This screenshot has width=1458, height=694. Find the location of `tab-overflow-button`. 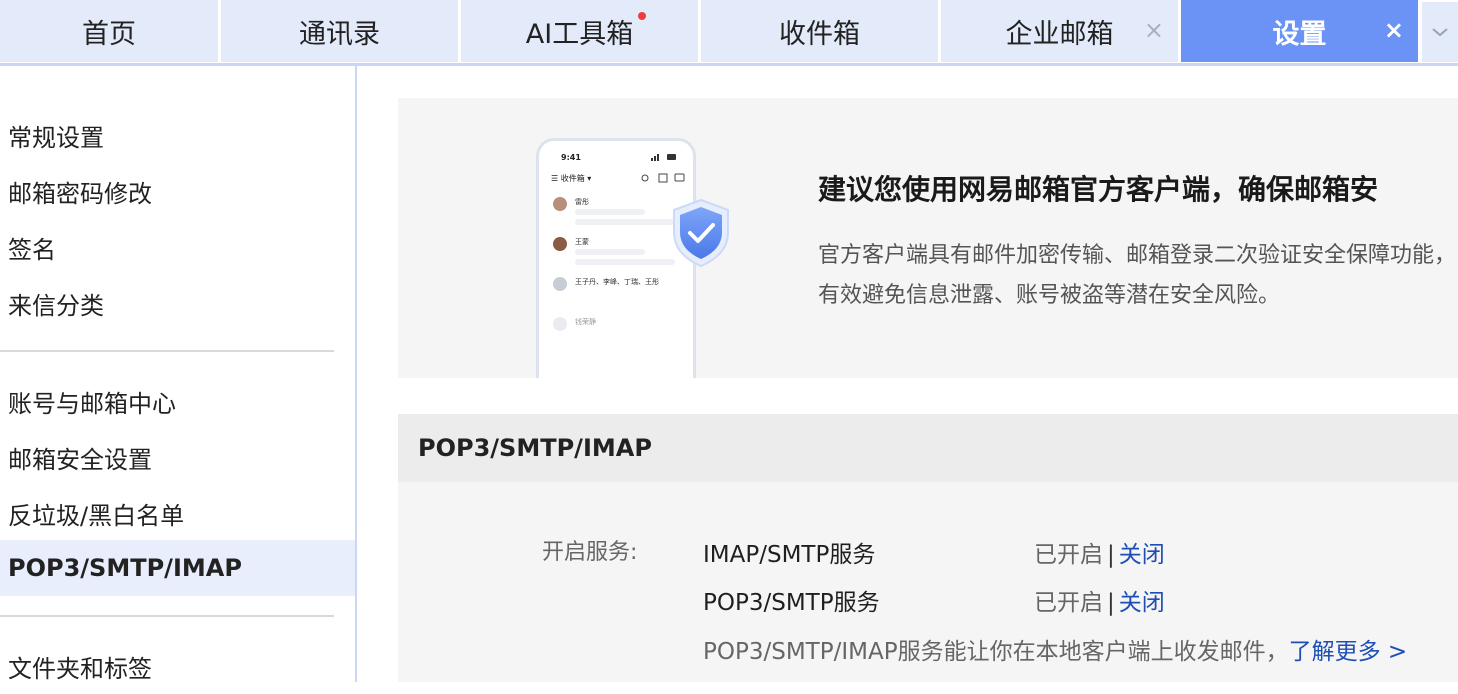

tab-overflow-button is located at coordinates (1440, 32).